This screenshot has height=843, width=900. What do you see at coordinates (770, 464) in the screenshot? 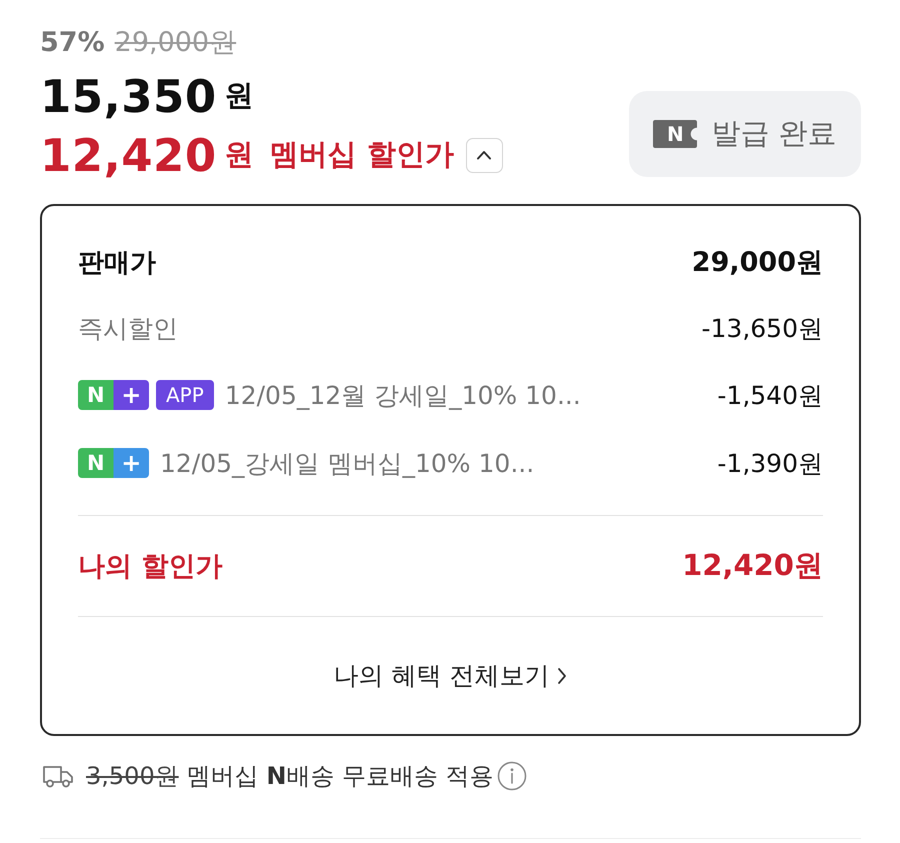
I see `discount-amount: -1,390원` at bounding box center [770, 464].